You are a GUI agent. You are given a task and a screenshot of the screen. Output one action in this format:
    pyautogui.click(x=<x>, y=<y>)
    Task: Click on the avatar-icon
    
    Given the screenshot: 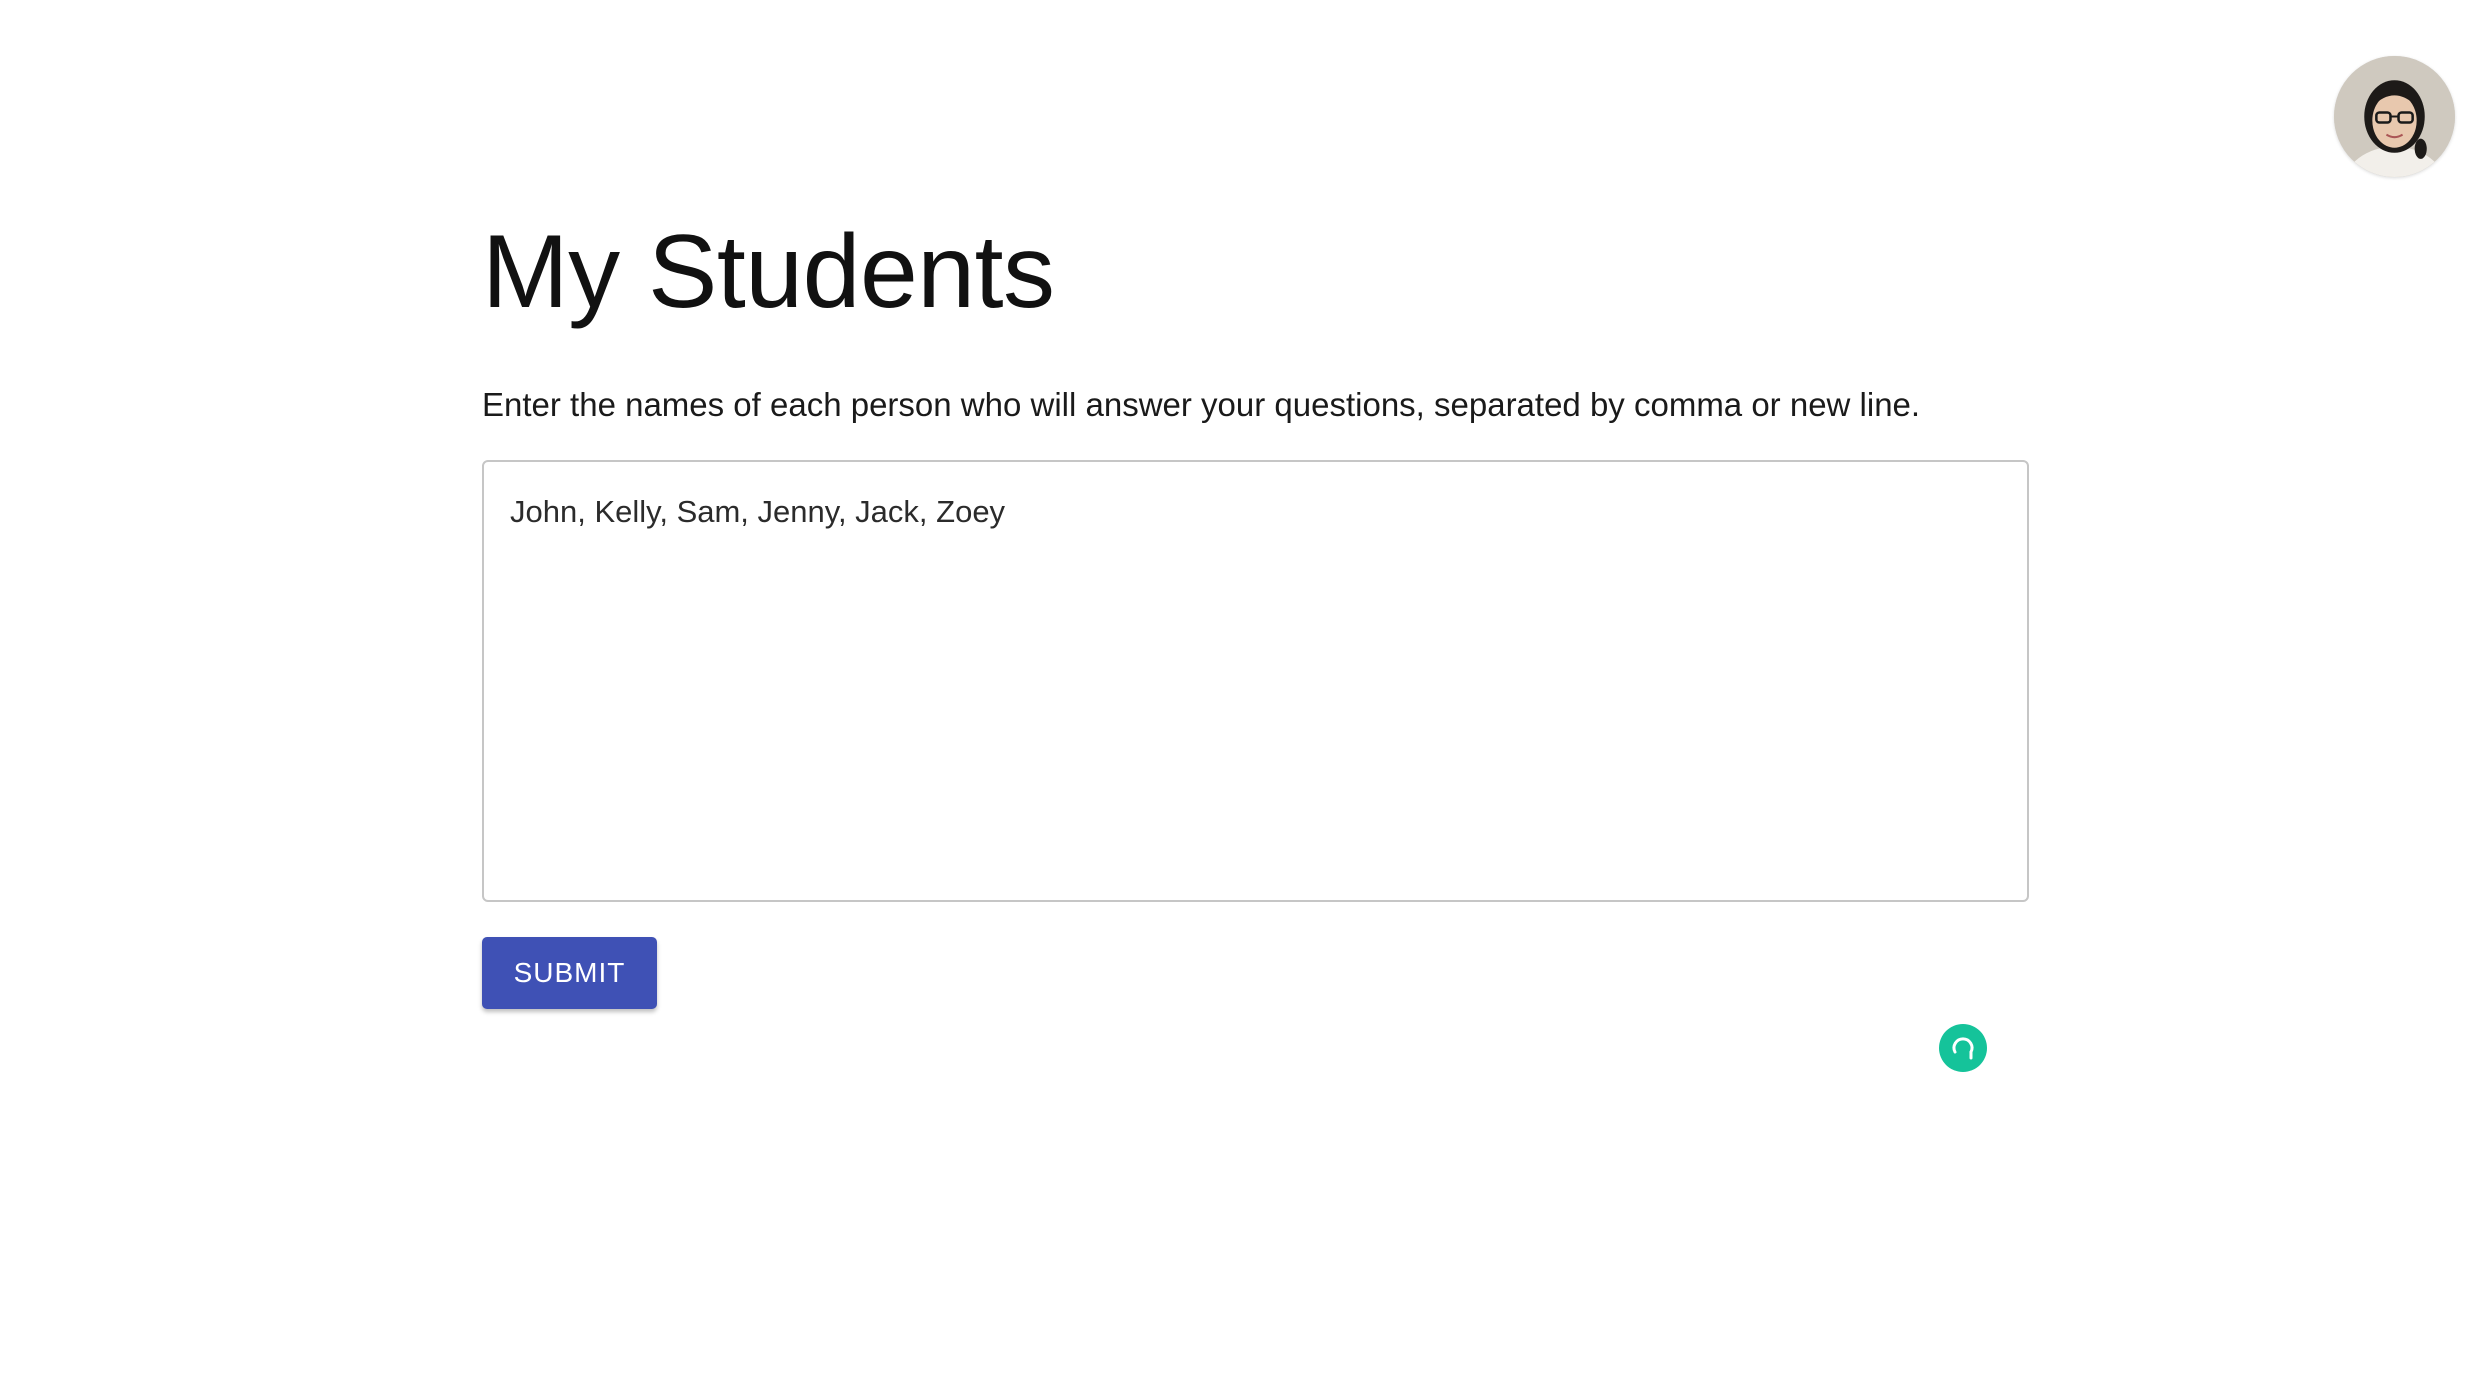 What is the action you would take?
    pyautogui.click(x=2394, y=116)
    